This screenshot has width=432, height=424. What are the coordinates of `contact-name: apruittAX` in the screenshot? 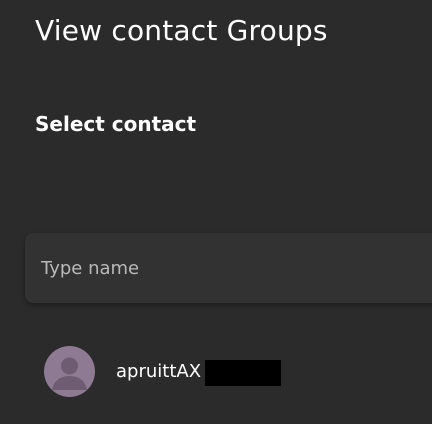 It's located at (159, 371).